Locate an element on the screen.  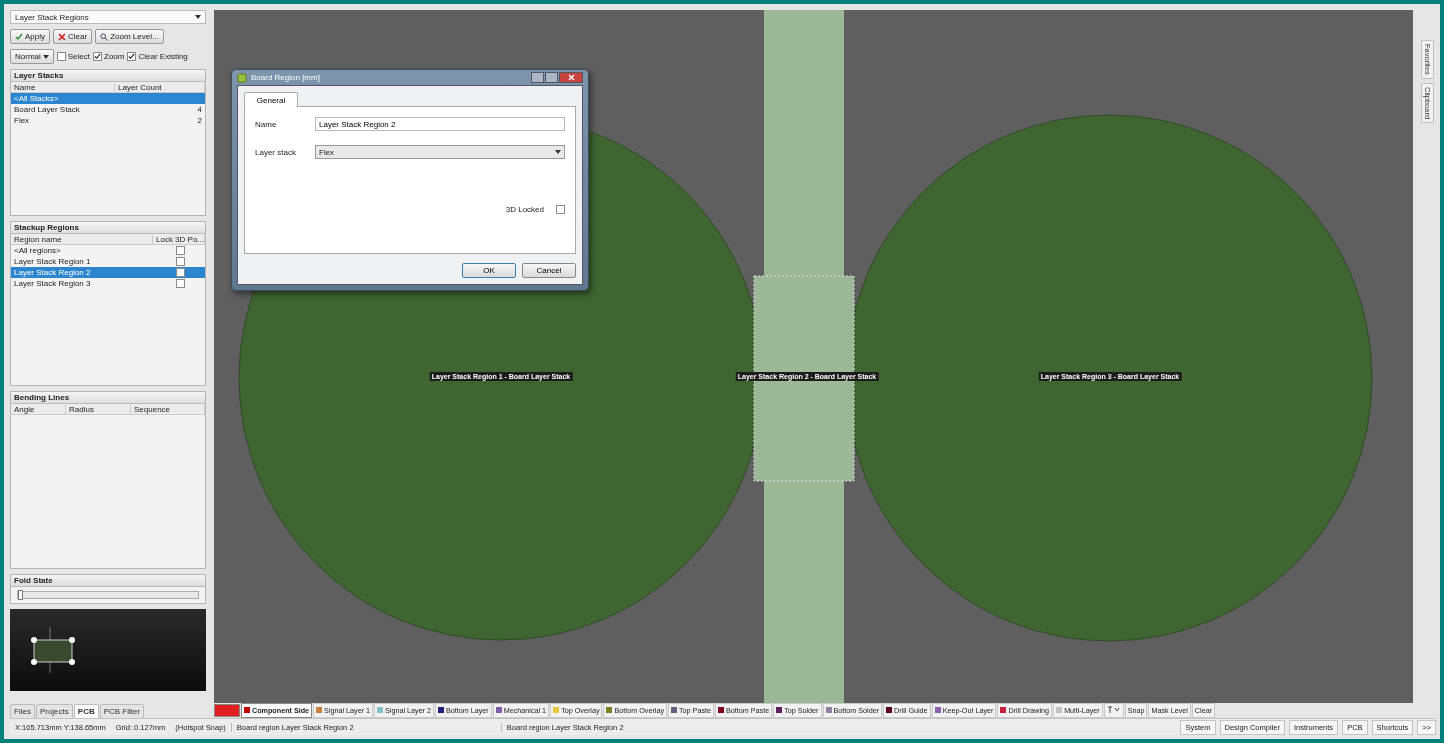
layer-set-swatch is located at coordinates (227, 710).